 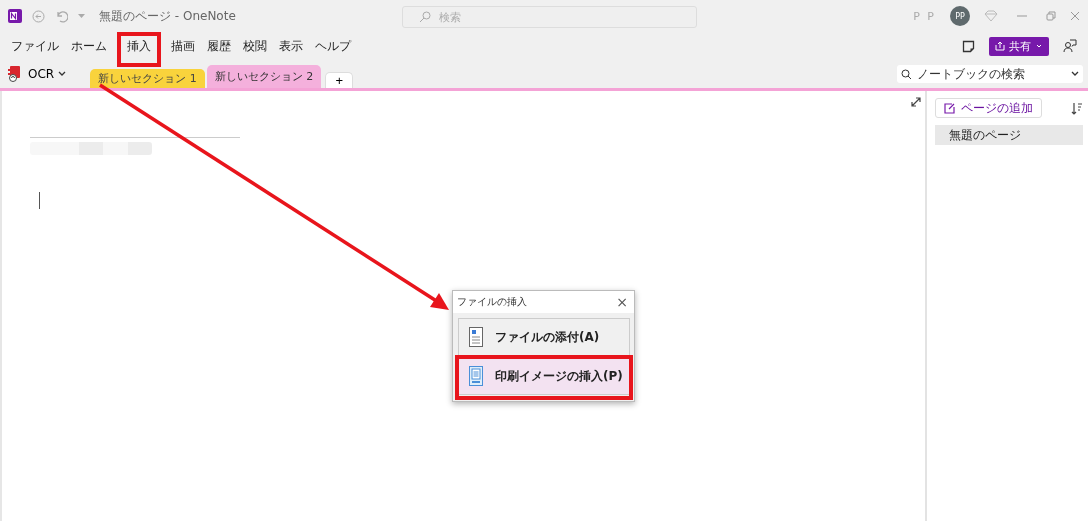 I want to click on expand-icon, so click(x=916, y=102).